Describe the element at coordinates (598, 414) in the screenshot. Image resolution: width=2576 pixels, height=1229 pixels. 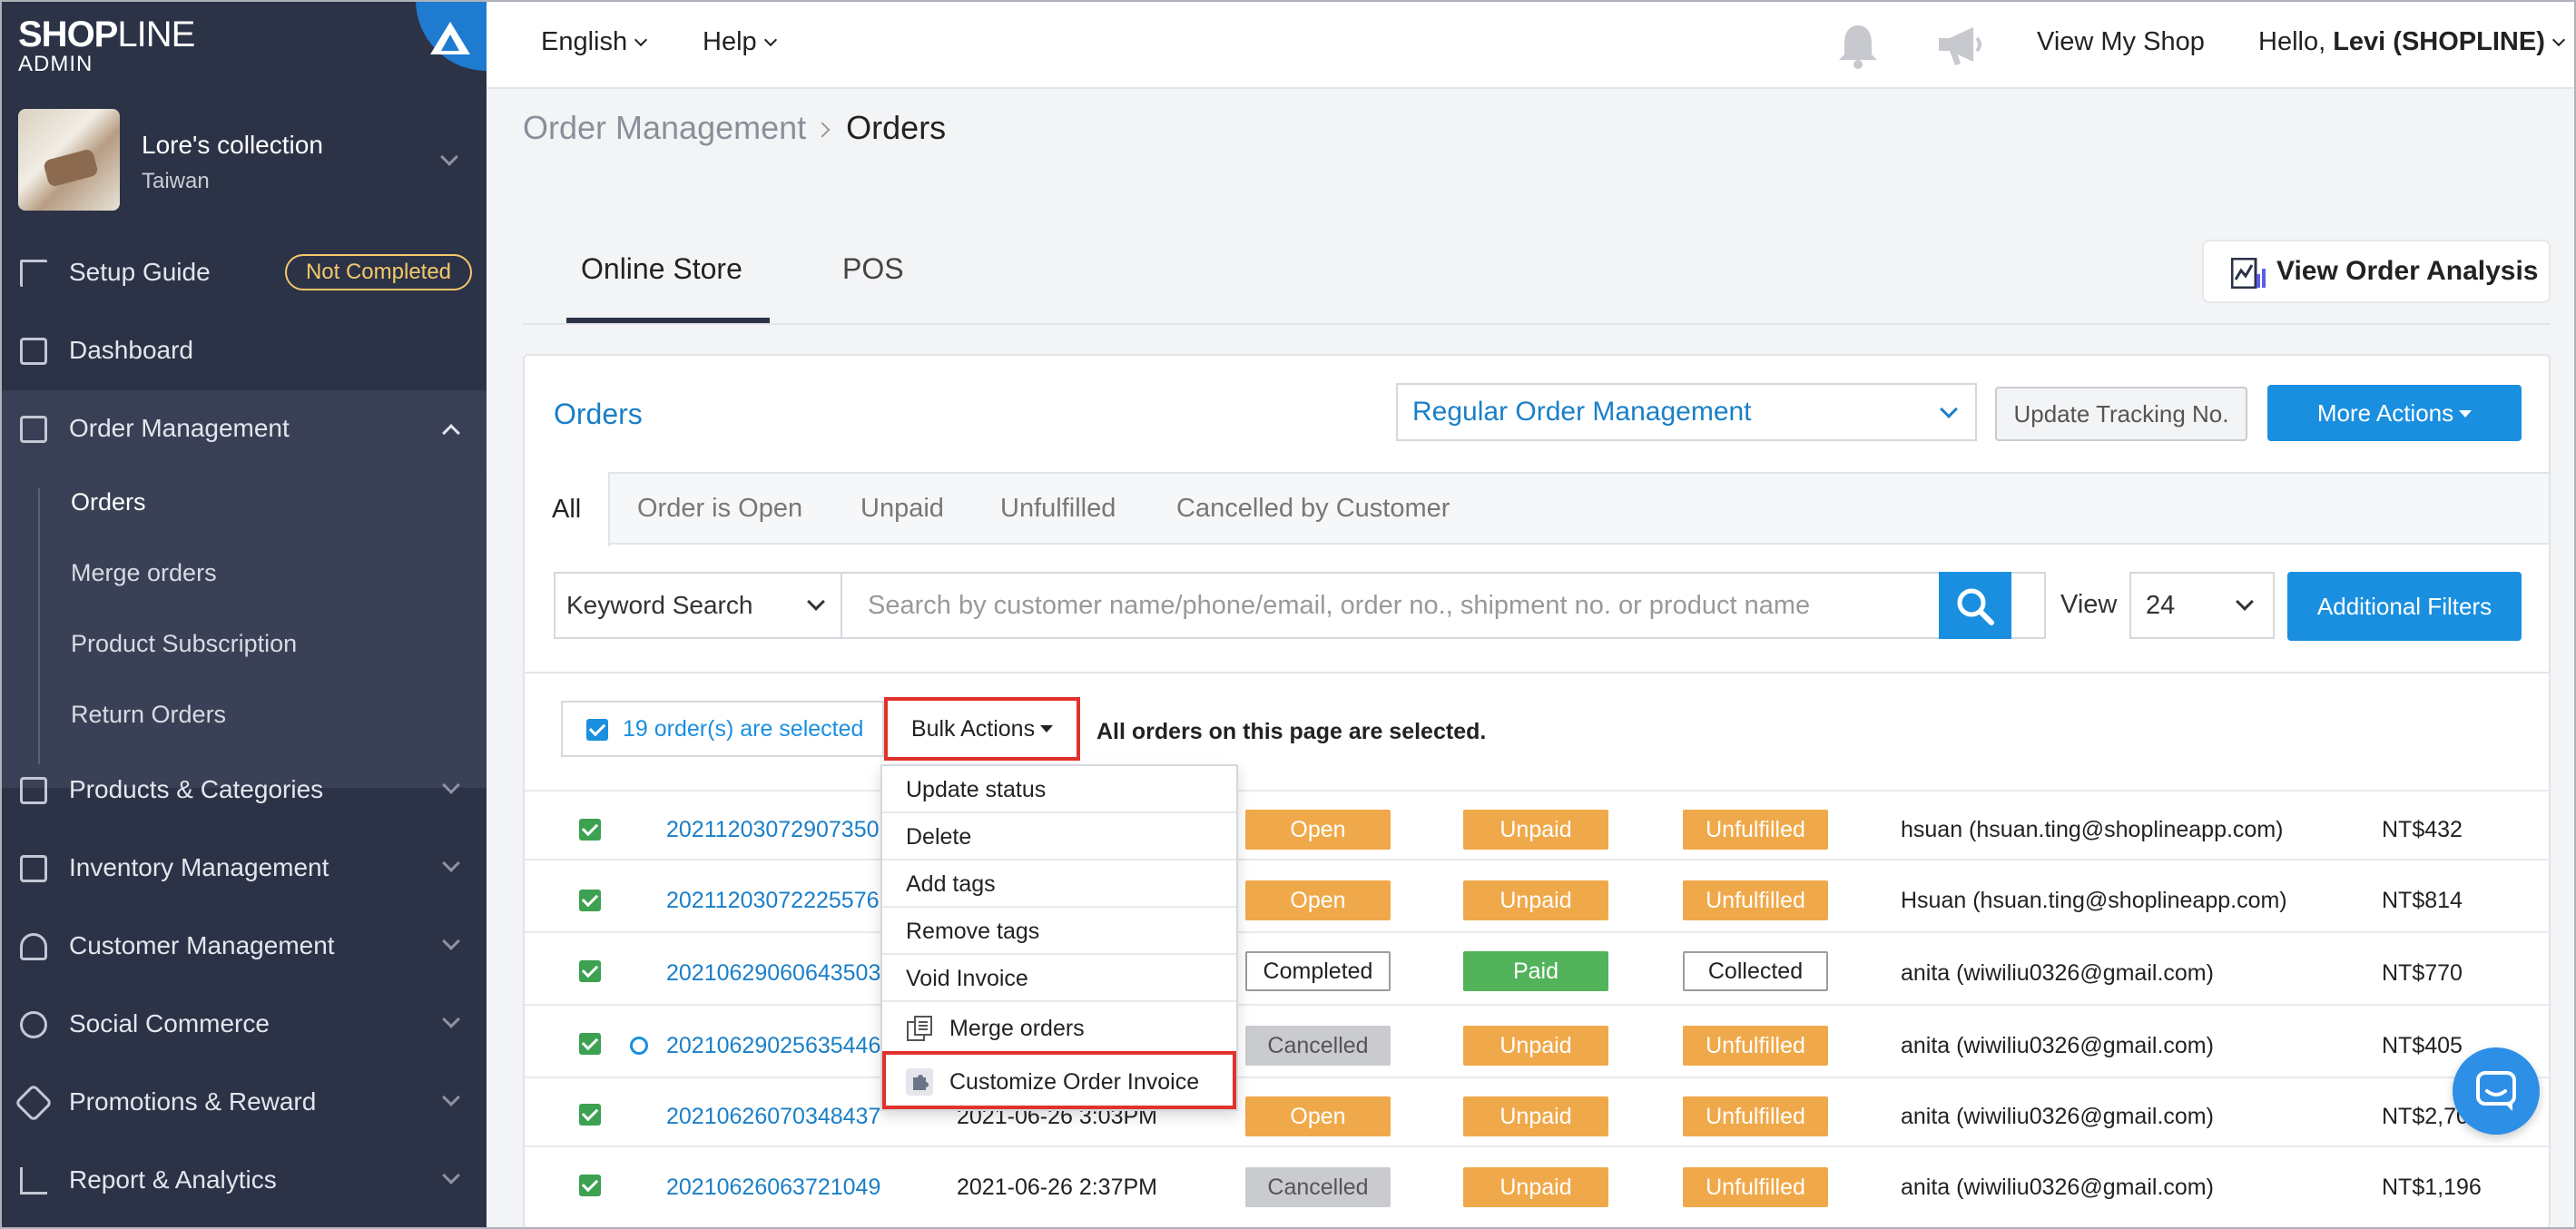
I see `card-title: Orders` at that location.